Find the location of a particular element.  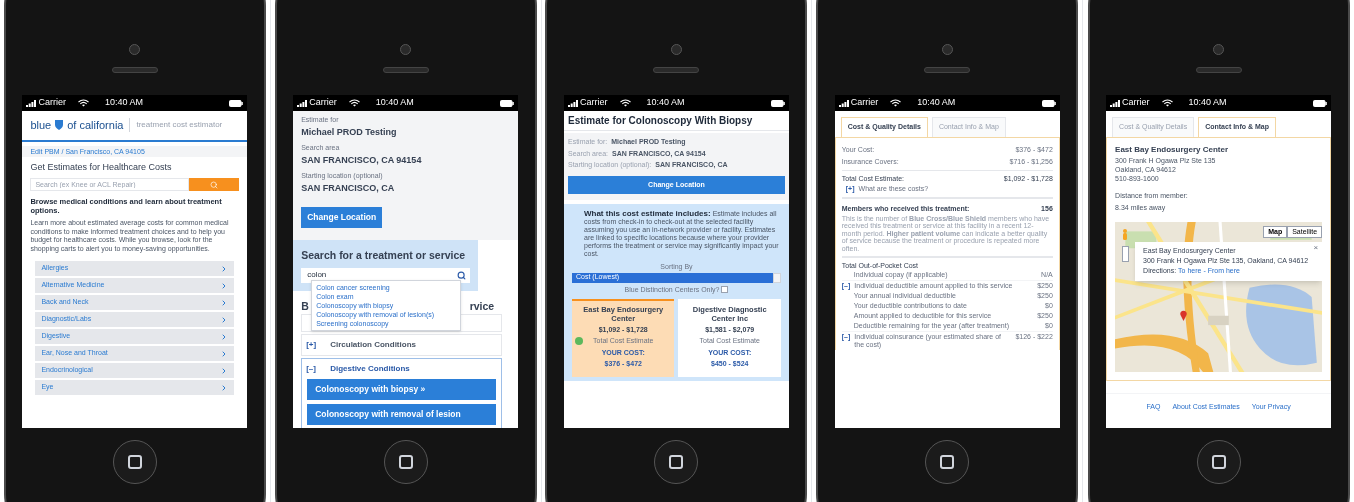

map-pin-icon is located at coordinates (1184, 315).